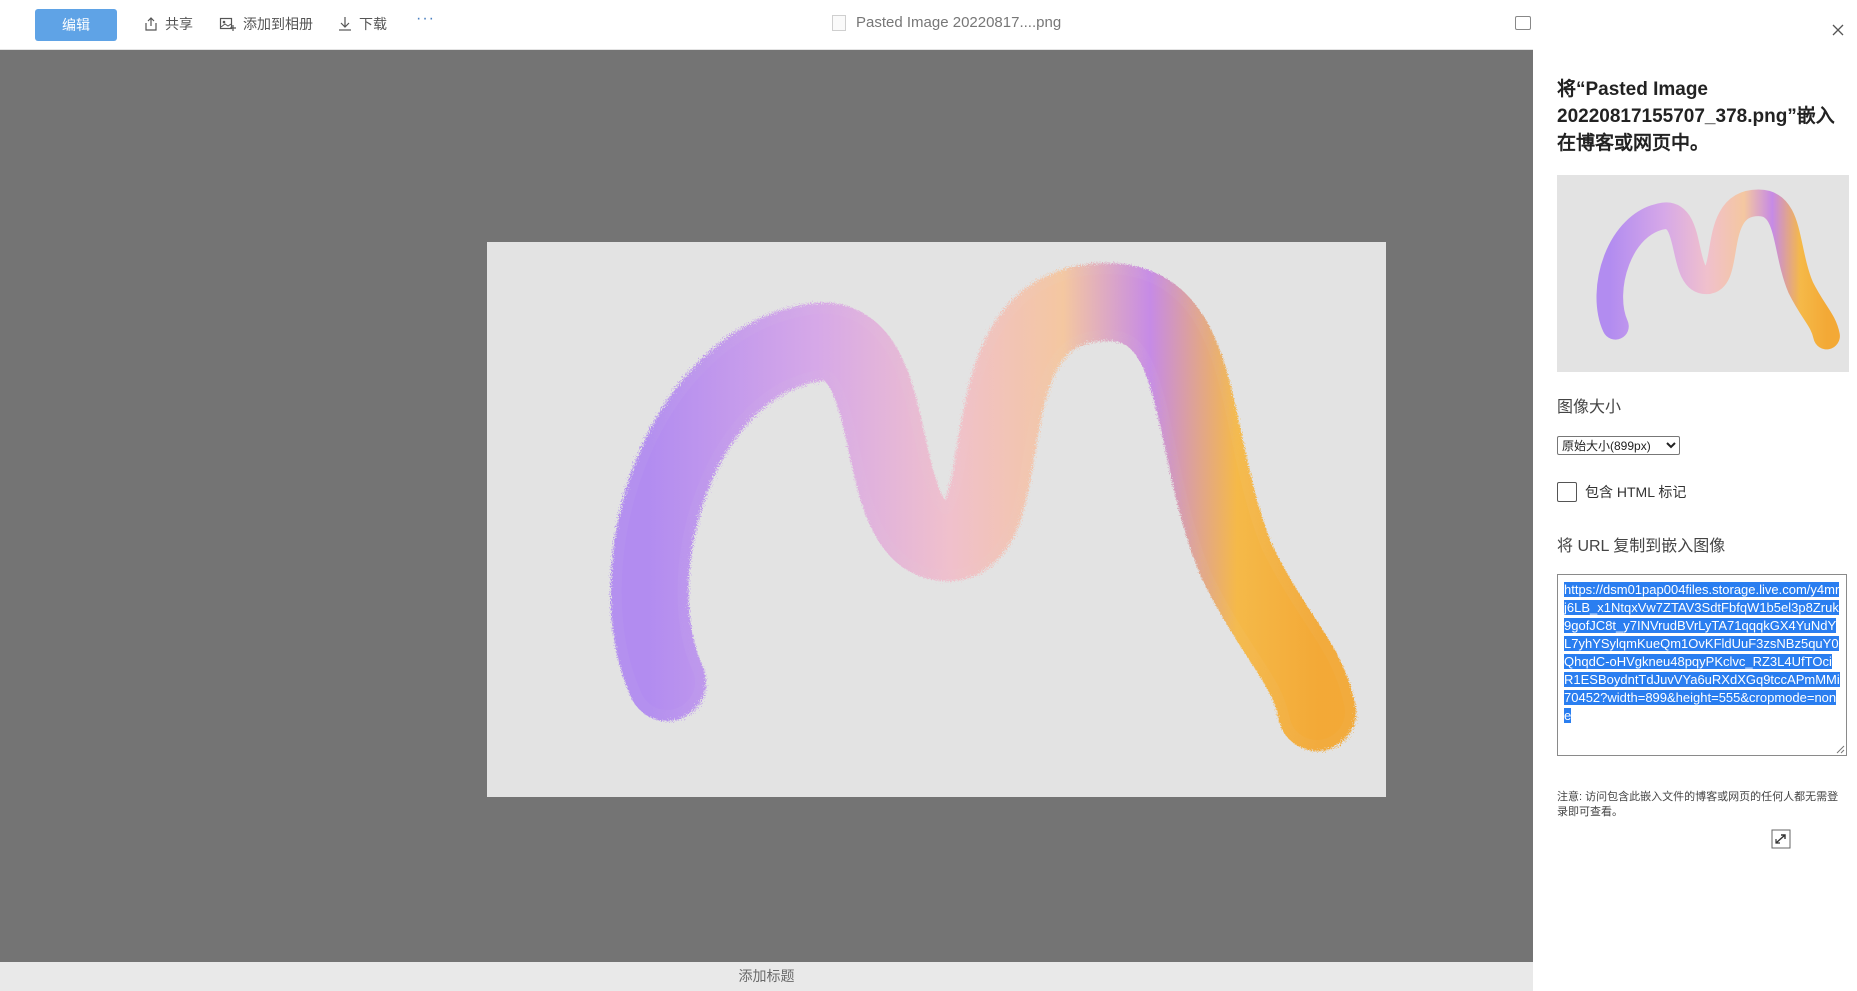 The height and width of the screenshot is (991, 1857). Describe the element at coordinates (1589, 407) in the screenshot. I see `image-size-label: 图像大小` at that location.